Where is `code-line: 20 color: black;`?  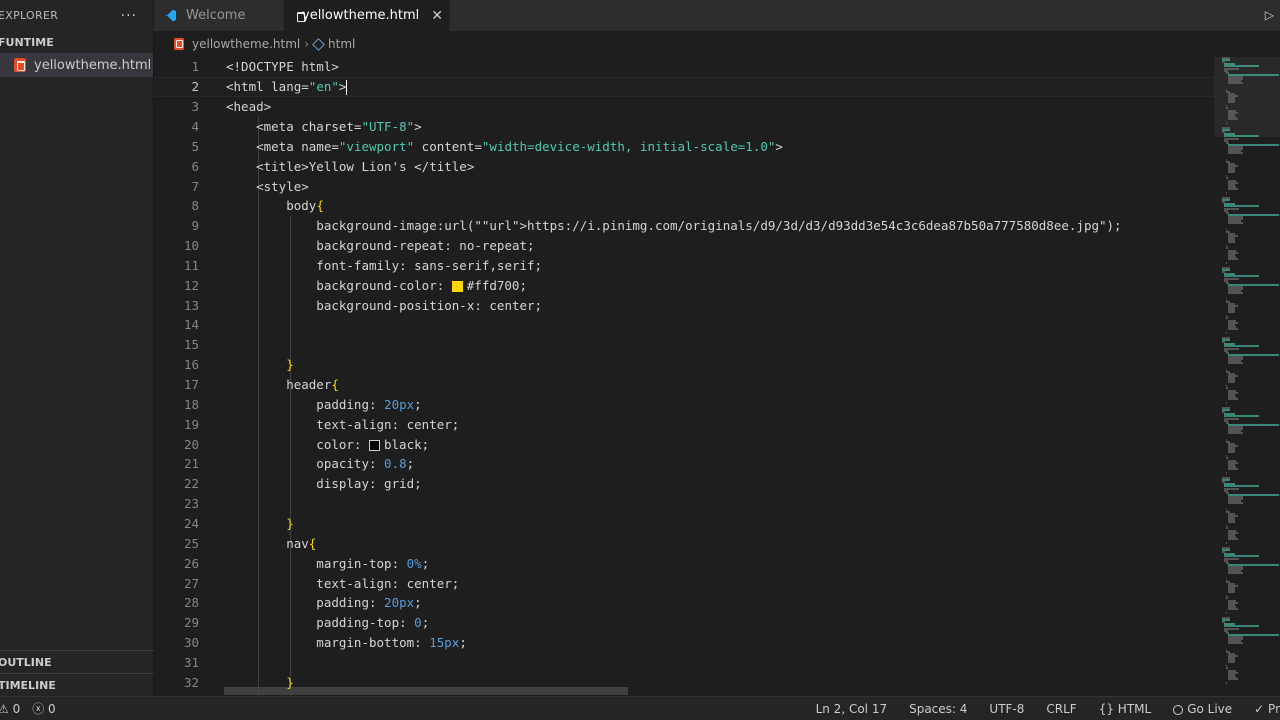
code-line: 20 color: black; is located at coordinates (684, 444).